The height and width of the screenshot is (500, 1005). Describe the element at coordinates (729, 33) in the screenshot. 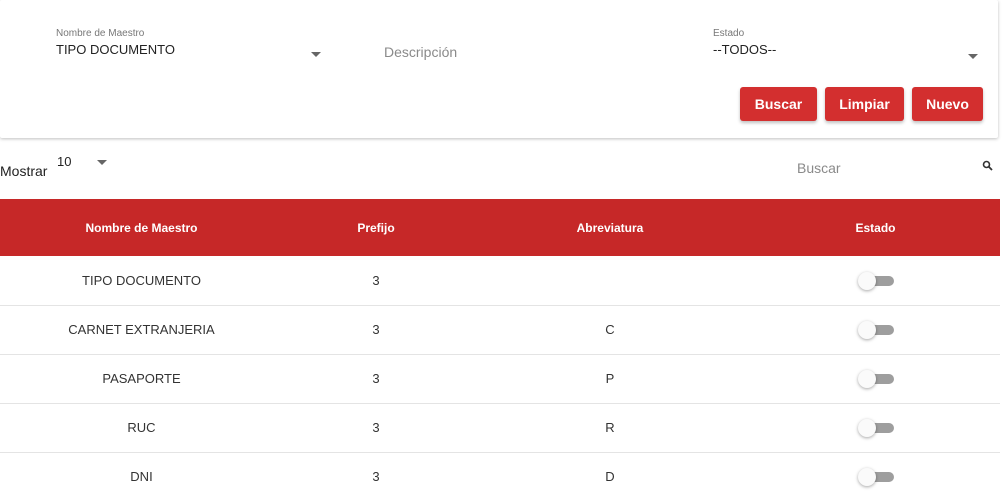

I see `estado-label: Estado` at that location.